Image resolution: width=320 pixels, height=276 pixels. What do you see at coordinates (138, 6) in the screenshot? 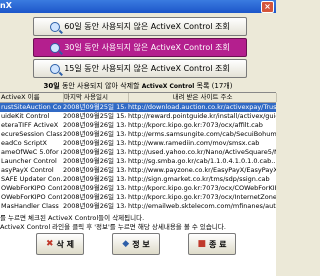
I see `title-bar: nX ×` at bounding box center [138, 6].